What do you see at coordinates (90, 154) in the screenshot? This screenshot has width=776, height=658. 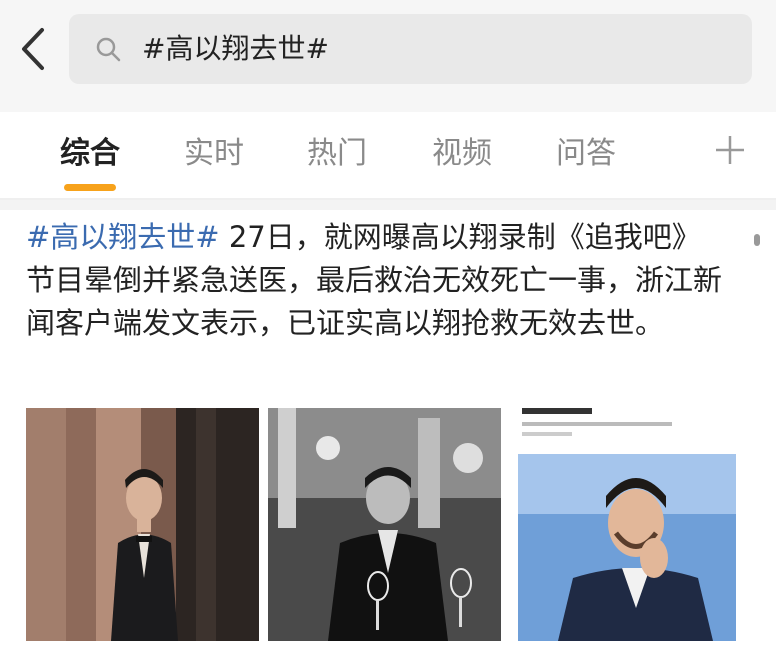 I see `tab-comprehensive: 综合` at bounding box center [90, 154].